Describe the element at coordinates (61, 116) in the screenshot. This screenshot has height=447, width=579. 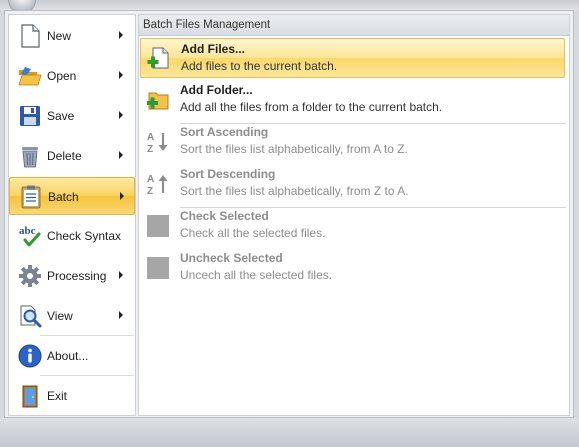
I see `menu-item-label: Save` at that location.